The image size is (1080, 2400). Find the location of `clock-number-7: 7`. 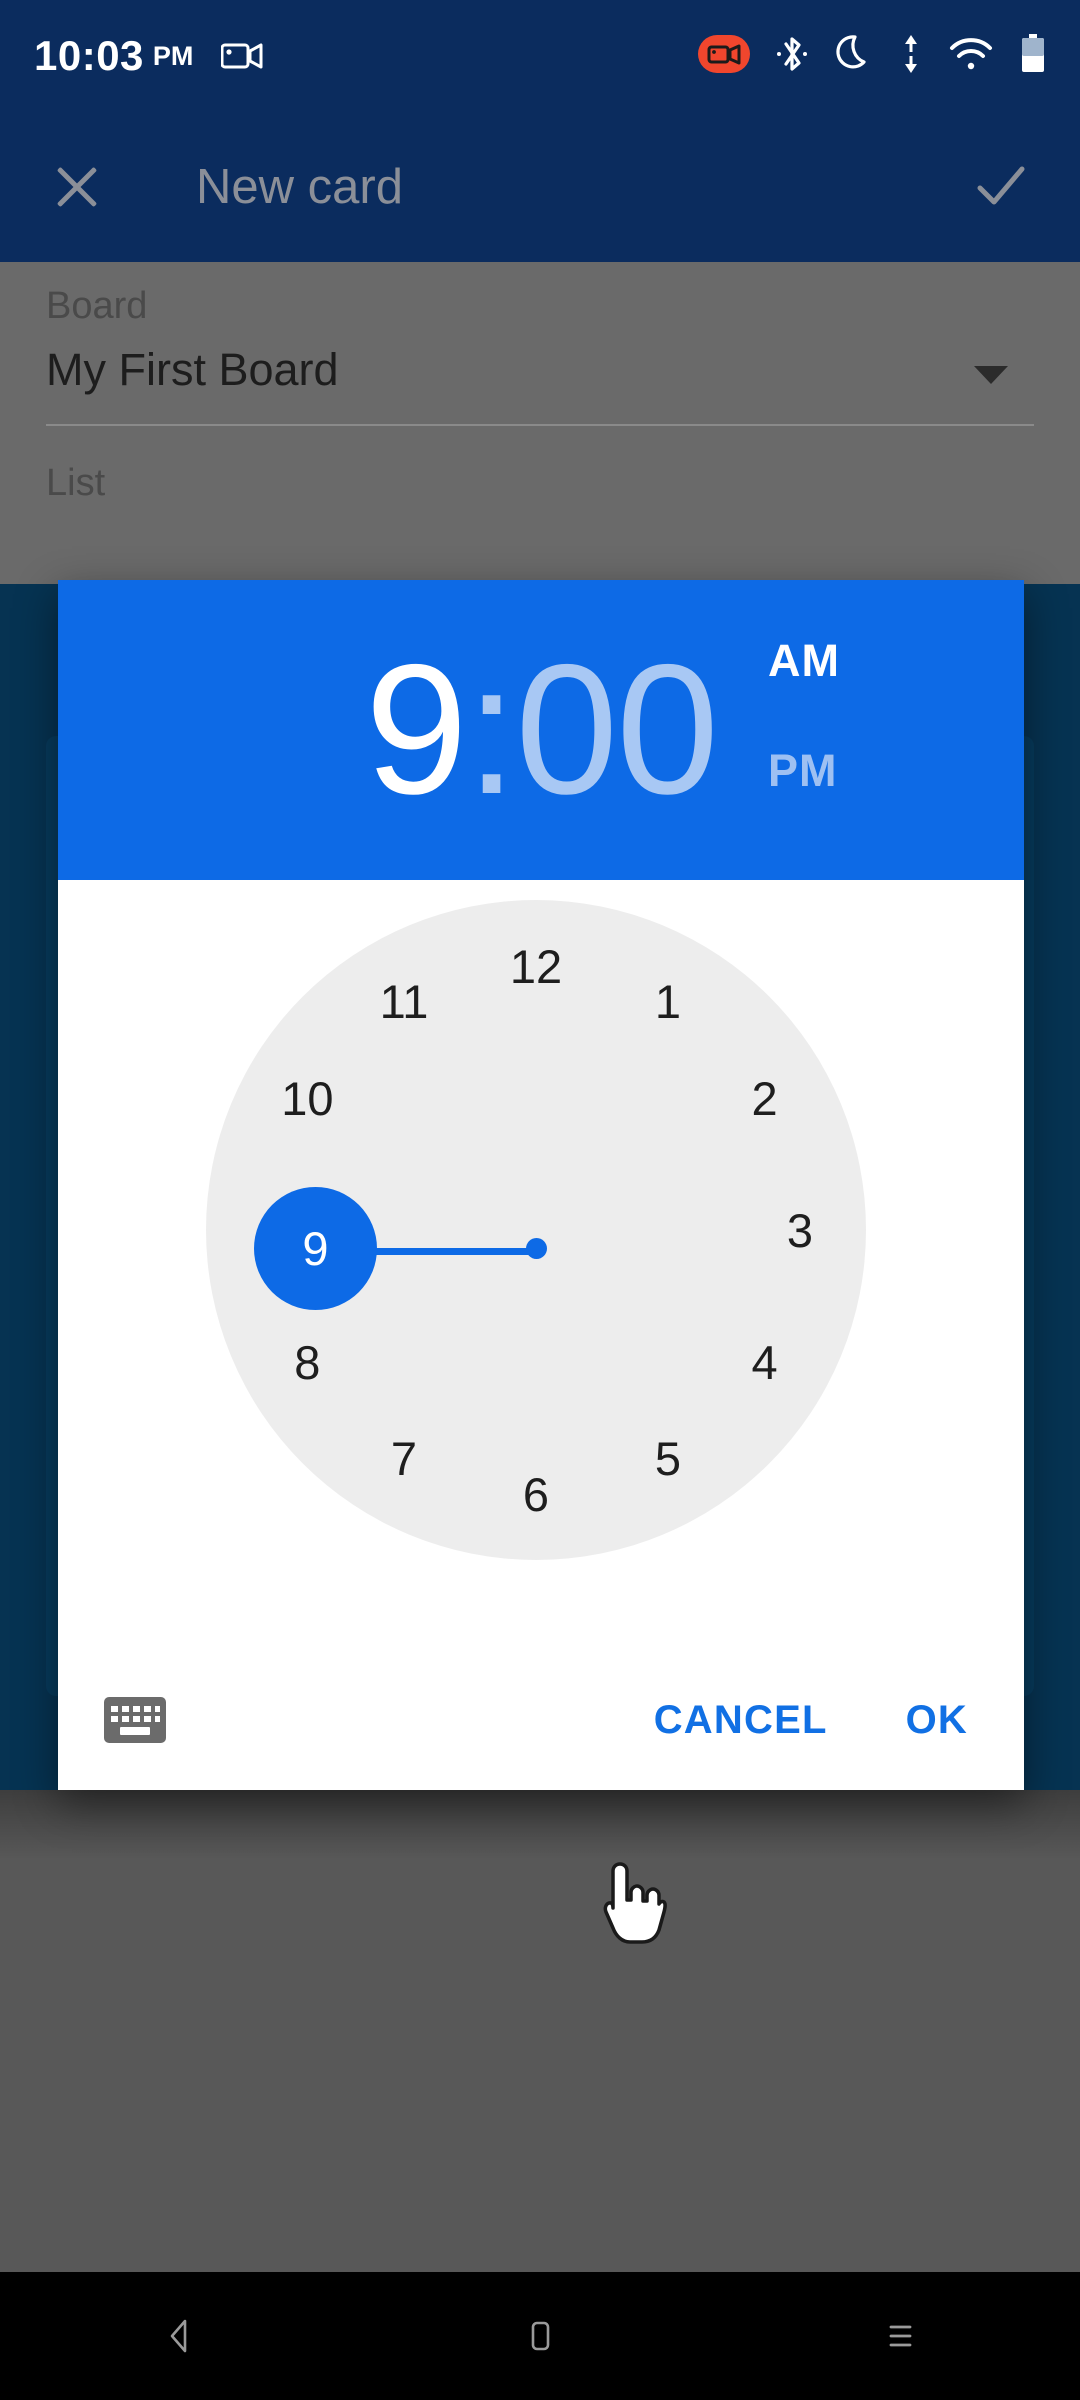

clock-number-7: 7 is located at coordinates (404, 1459).